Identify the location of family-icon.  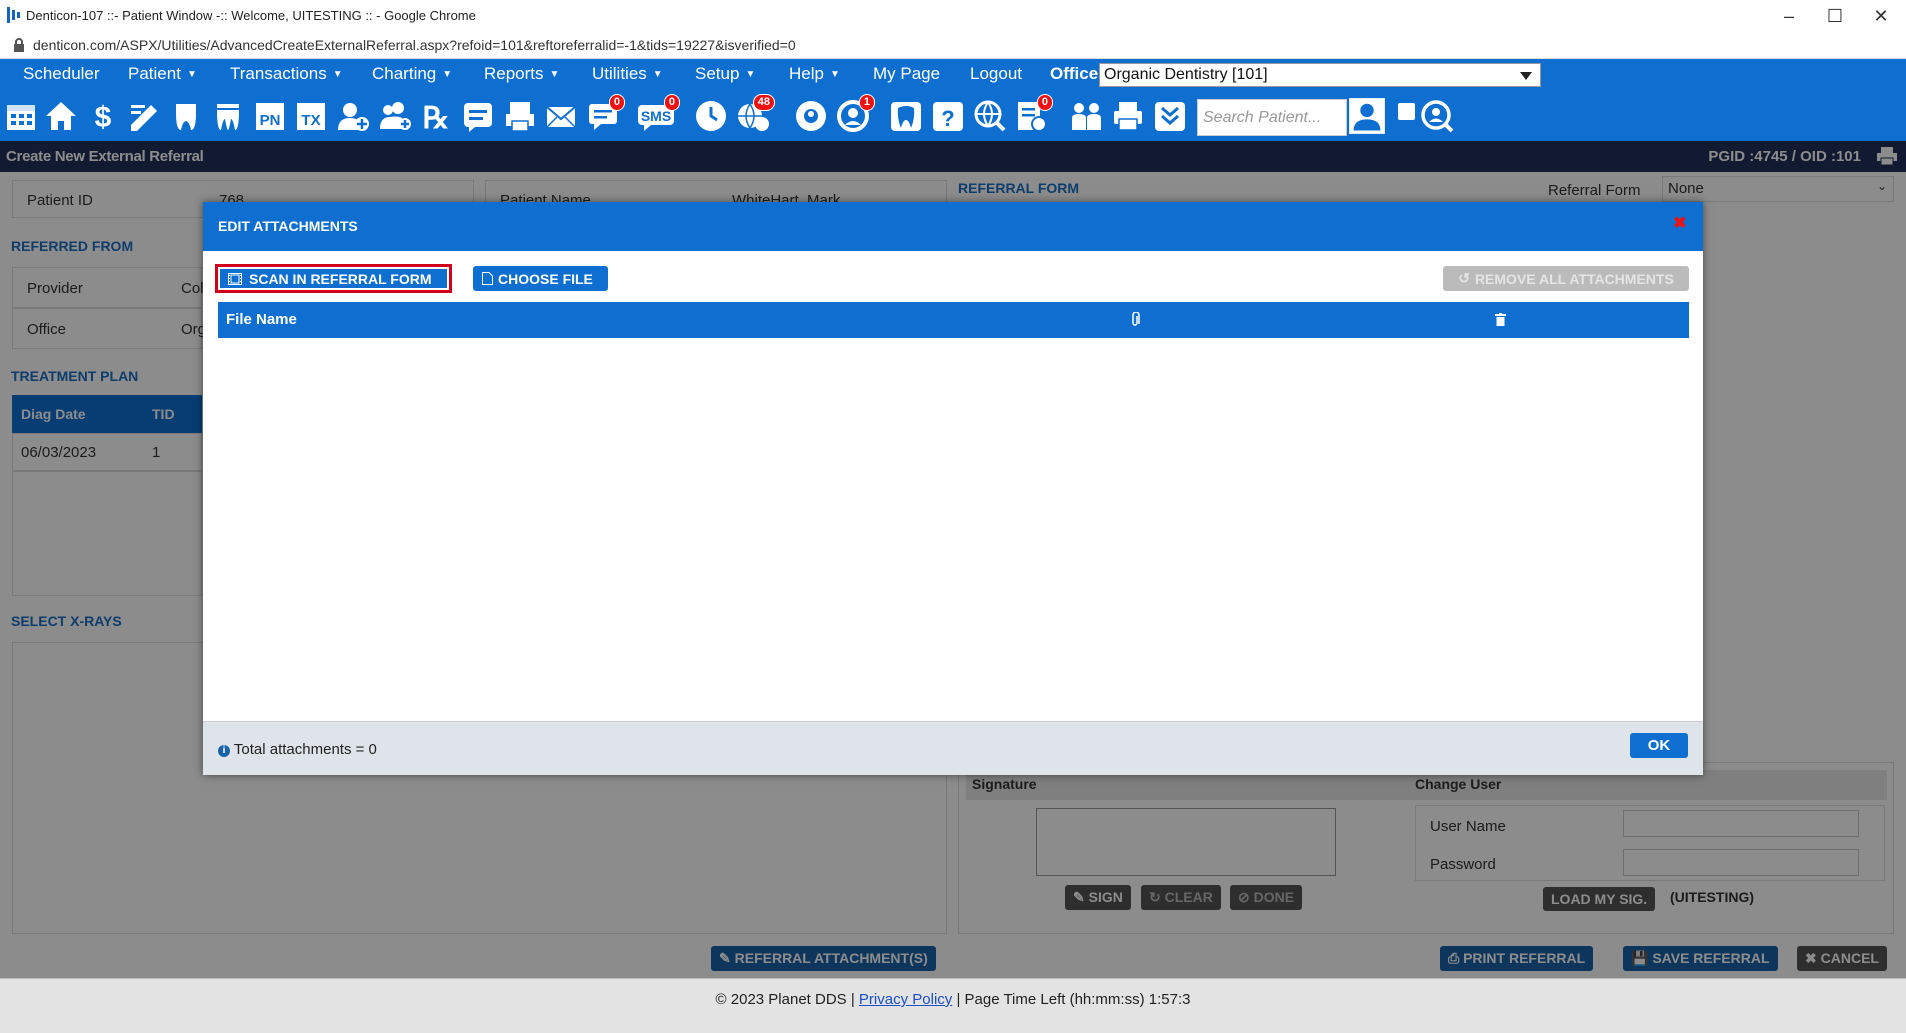
(1087, 116).